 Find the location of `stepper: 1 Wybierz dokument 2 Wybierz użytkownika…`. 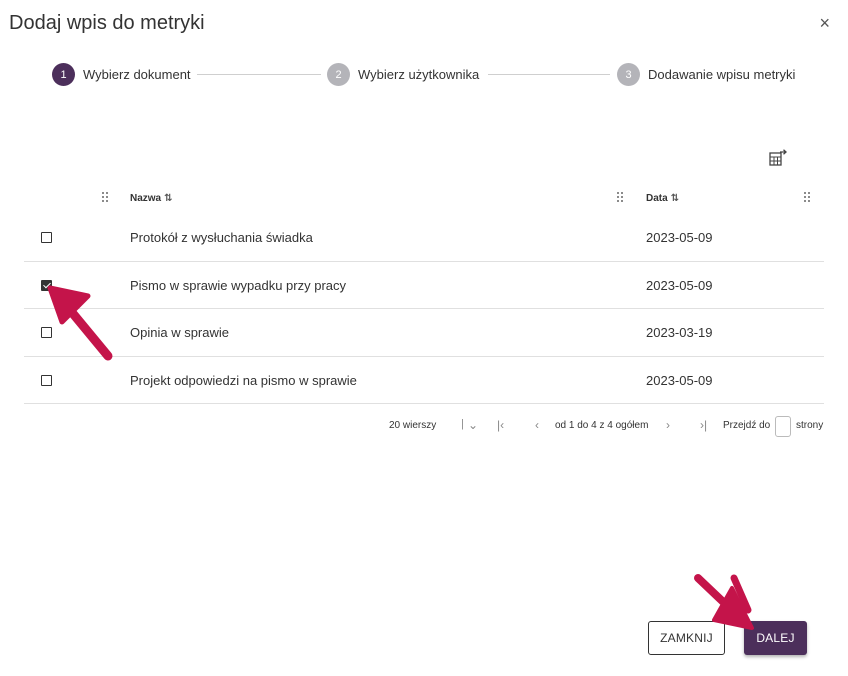

stepper: 1 Wybierz dokument 2 Wybierz użytkownika… is located at coordinates (432, 75).